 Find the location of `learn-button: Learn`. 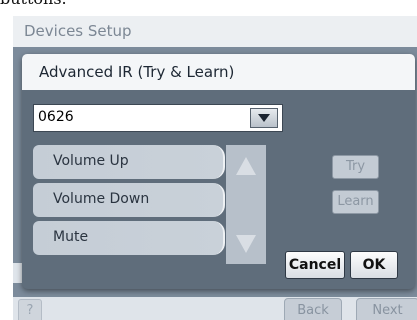

learn-button: Learn is located at coordinates (355, 202).